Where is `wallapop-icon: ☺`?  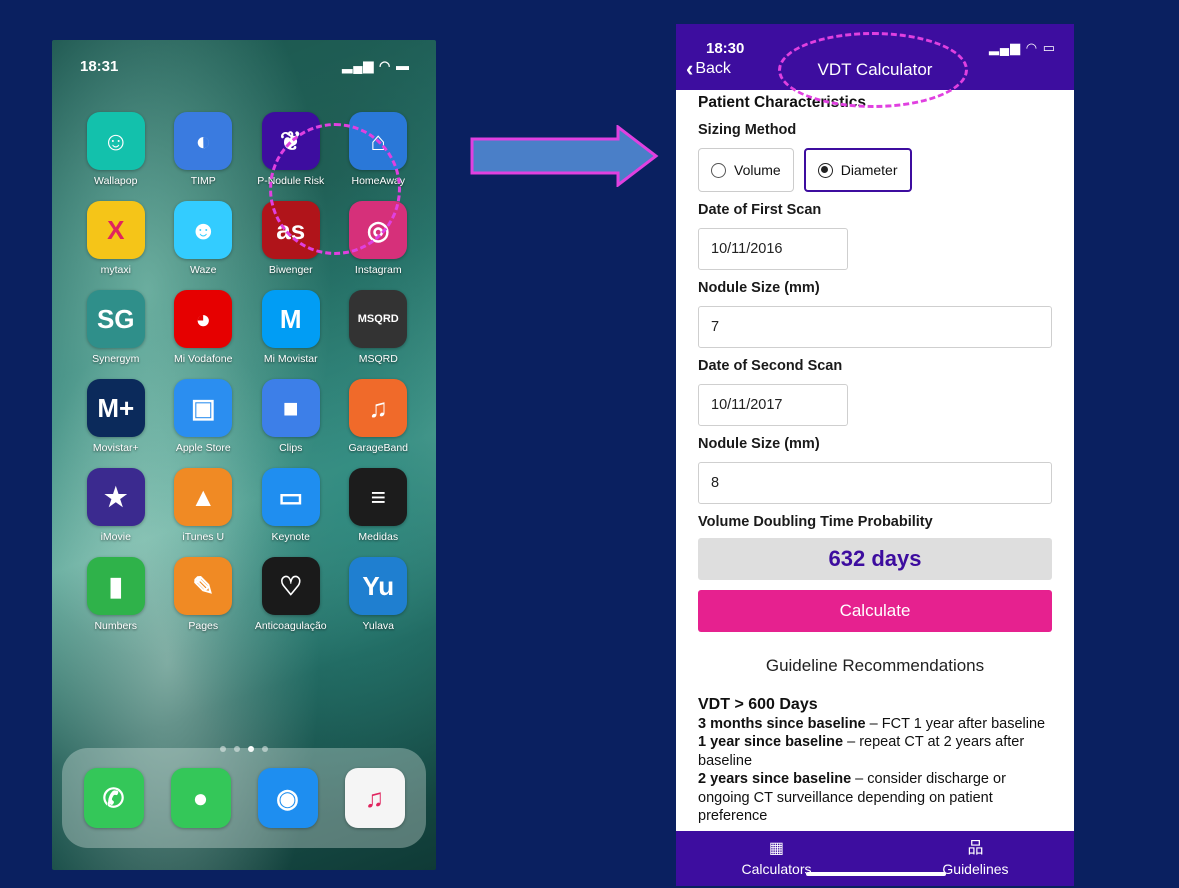 wallapop-icon: ☺ is located at coordinates (115, 141).